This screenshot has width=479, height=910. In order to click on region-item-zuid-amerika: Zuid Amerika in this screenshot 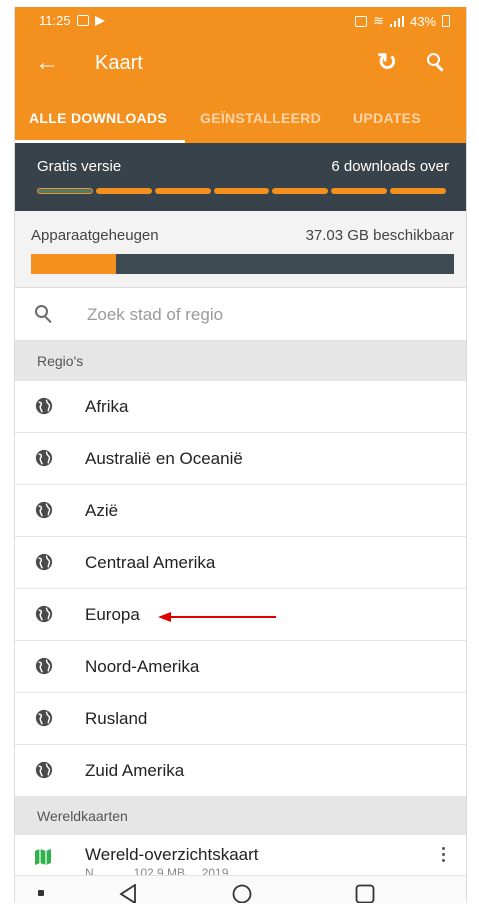, I will do `click(240, 771)`.